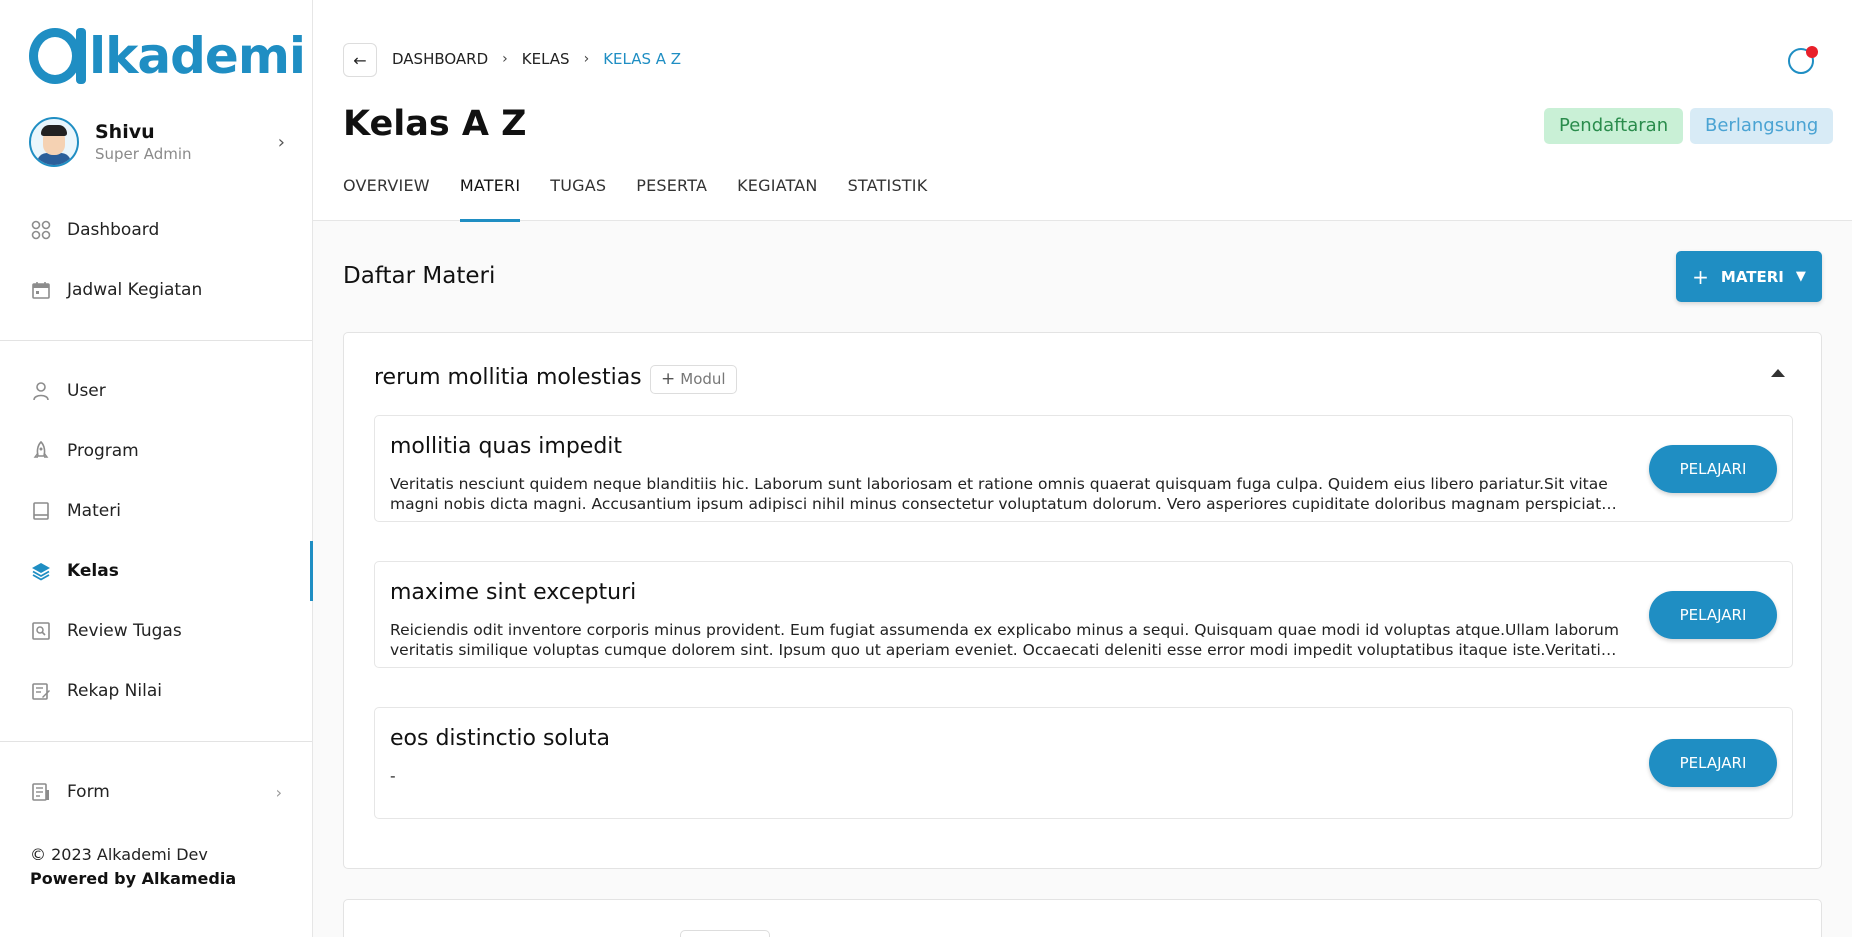 The height and width of the screenshot is (937, 1852). I want to click on lesson-title: eos distinctio soluta, so click(500, 738).